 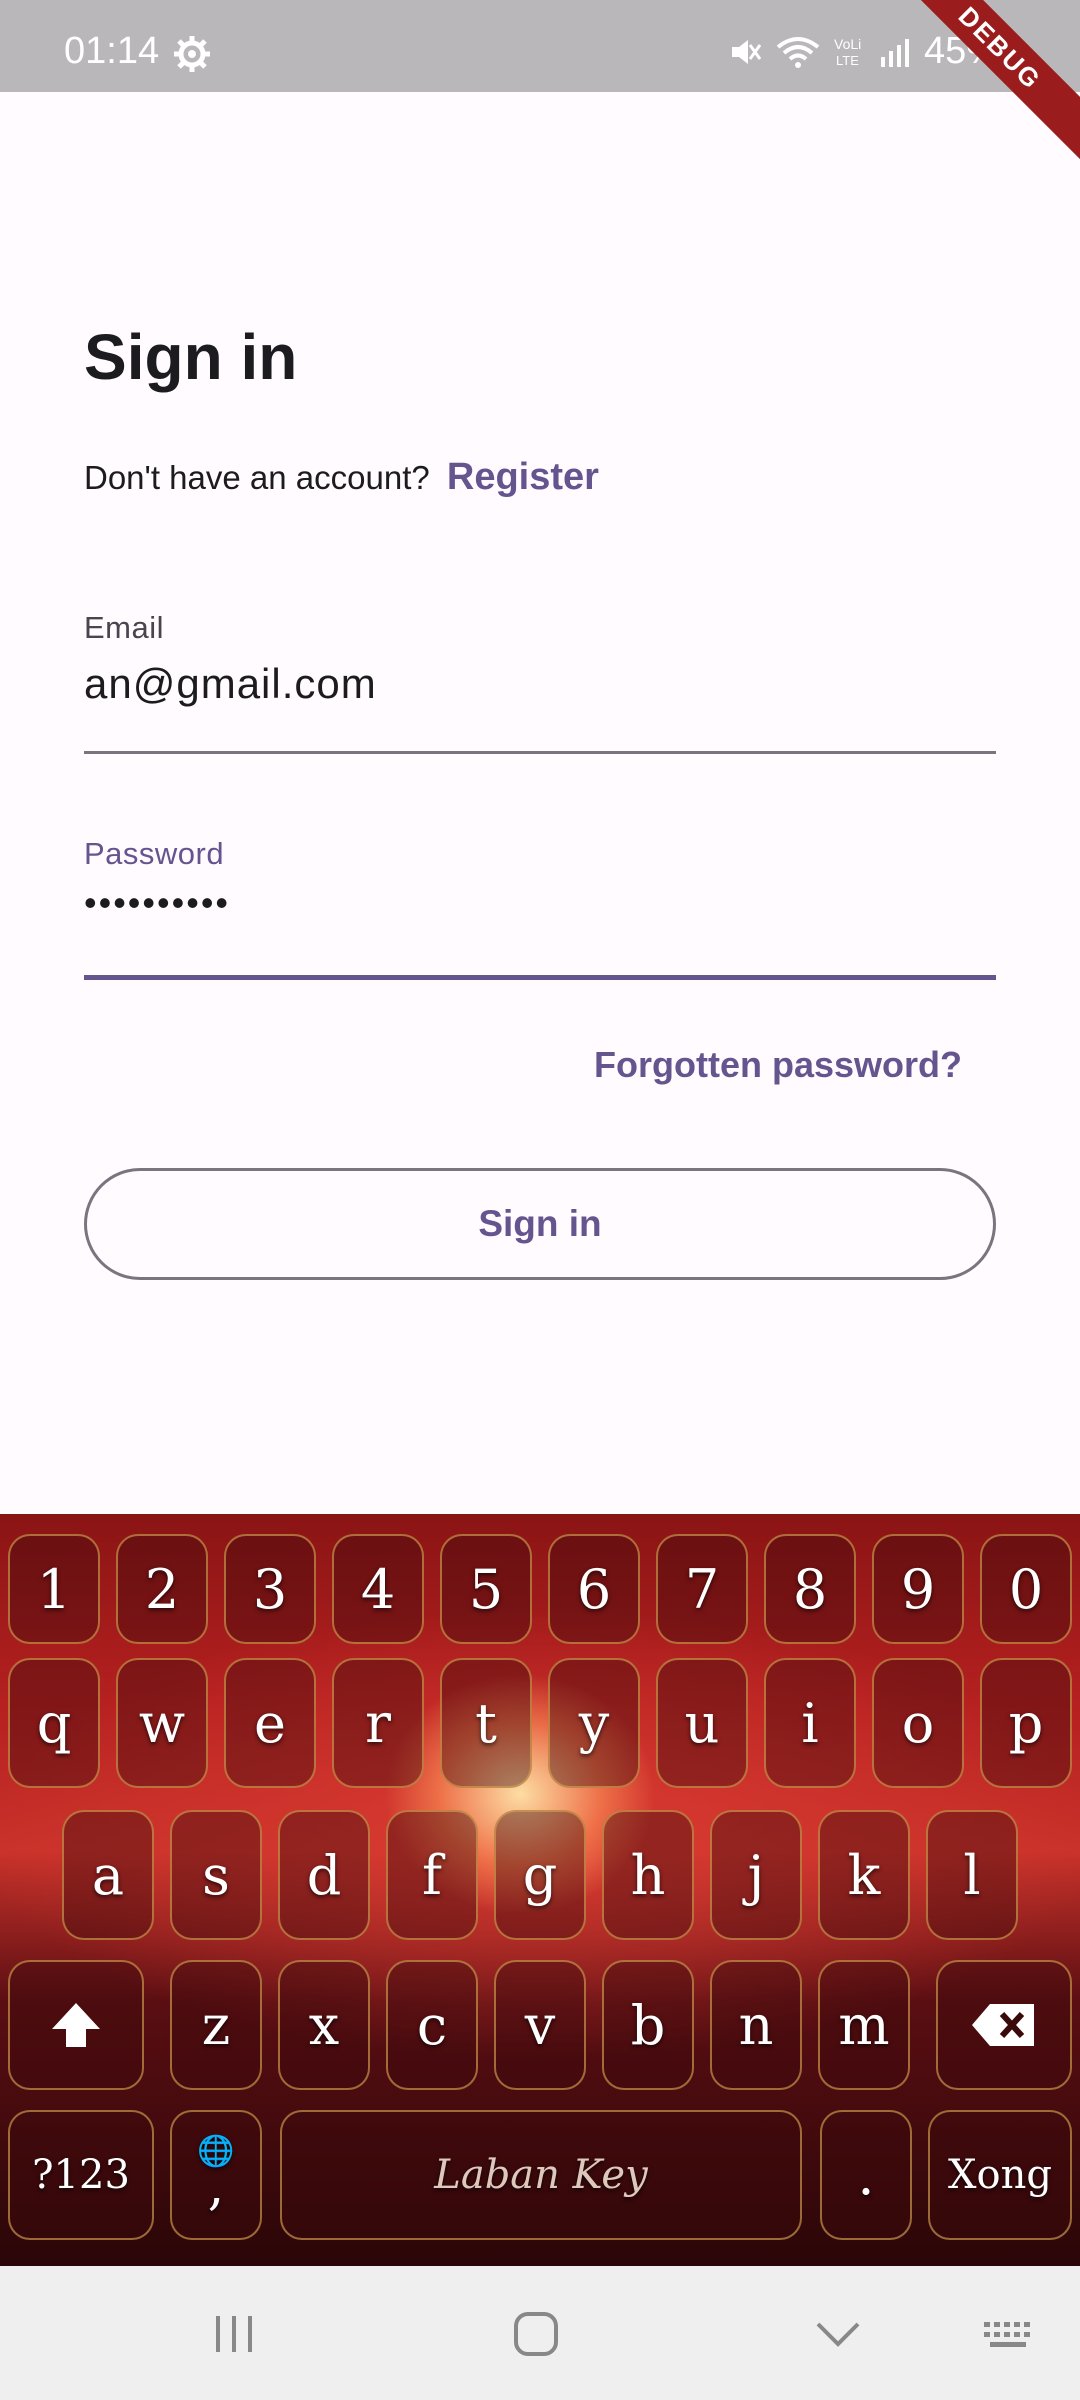 What do you see at coordinates (702, 1723) in the screenshot?
I see `letter-key-u: u` at bounding box center [702, 1723].